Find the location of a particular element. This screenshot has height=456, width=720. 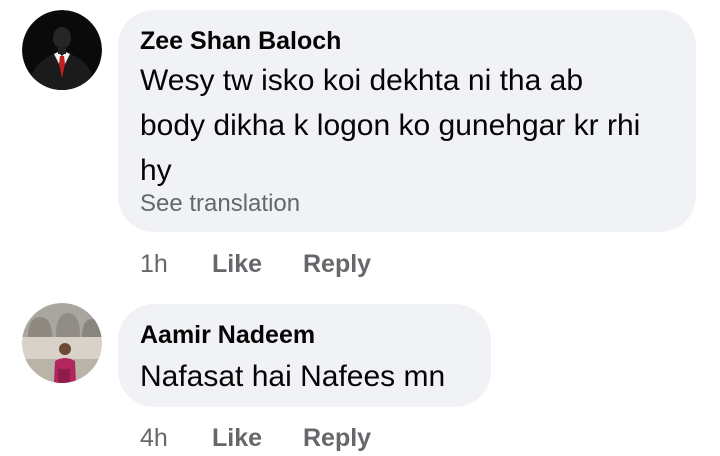

comment-timestamp: 4h is located at coordinates (154, 438).